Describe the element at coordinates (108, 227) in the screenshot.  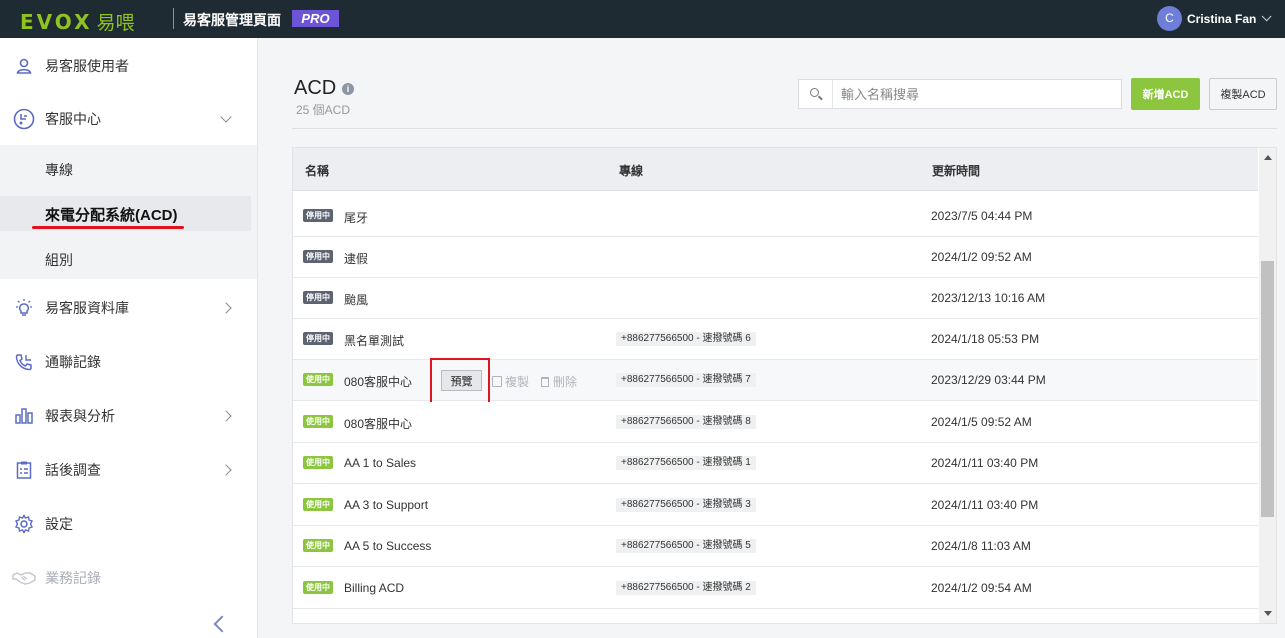
I see `highlight-underline` at that location.